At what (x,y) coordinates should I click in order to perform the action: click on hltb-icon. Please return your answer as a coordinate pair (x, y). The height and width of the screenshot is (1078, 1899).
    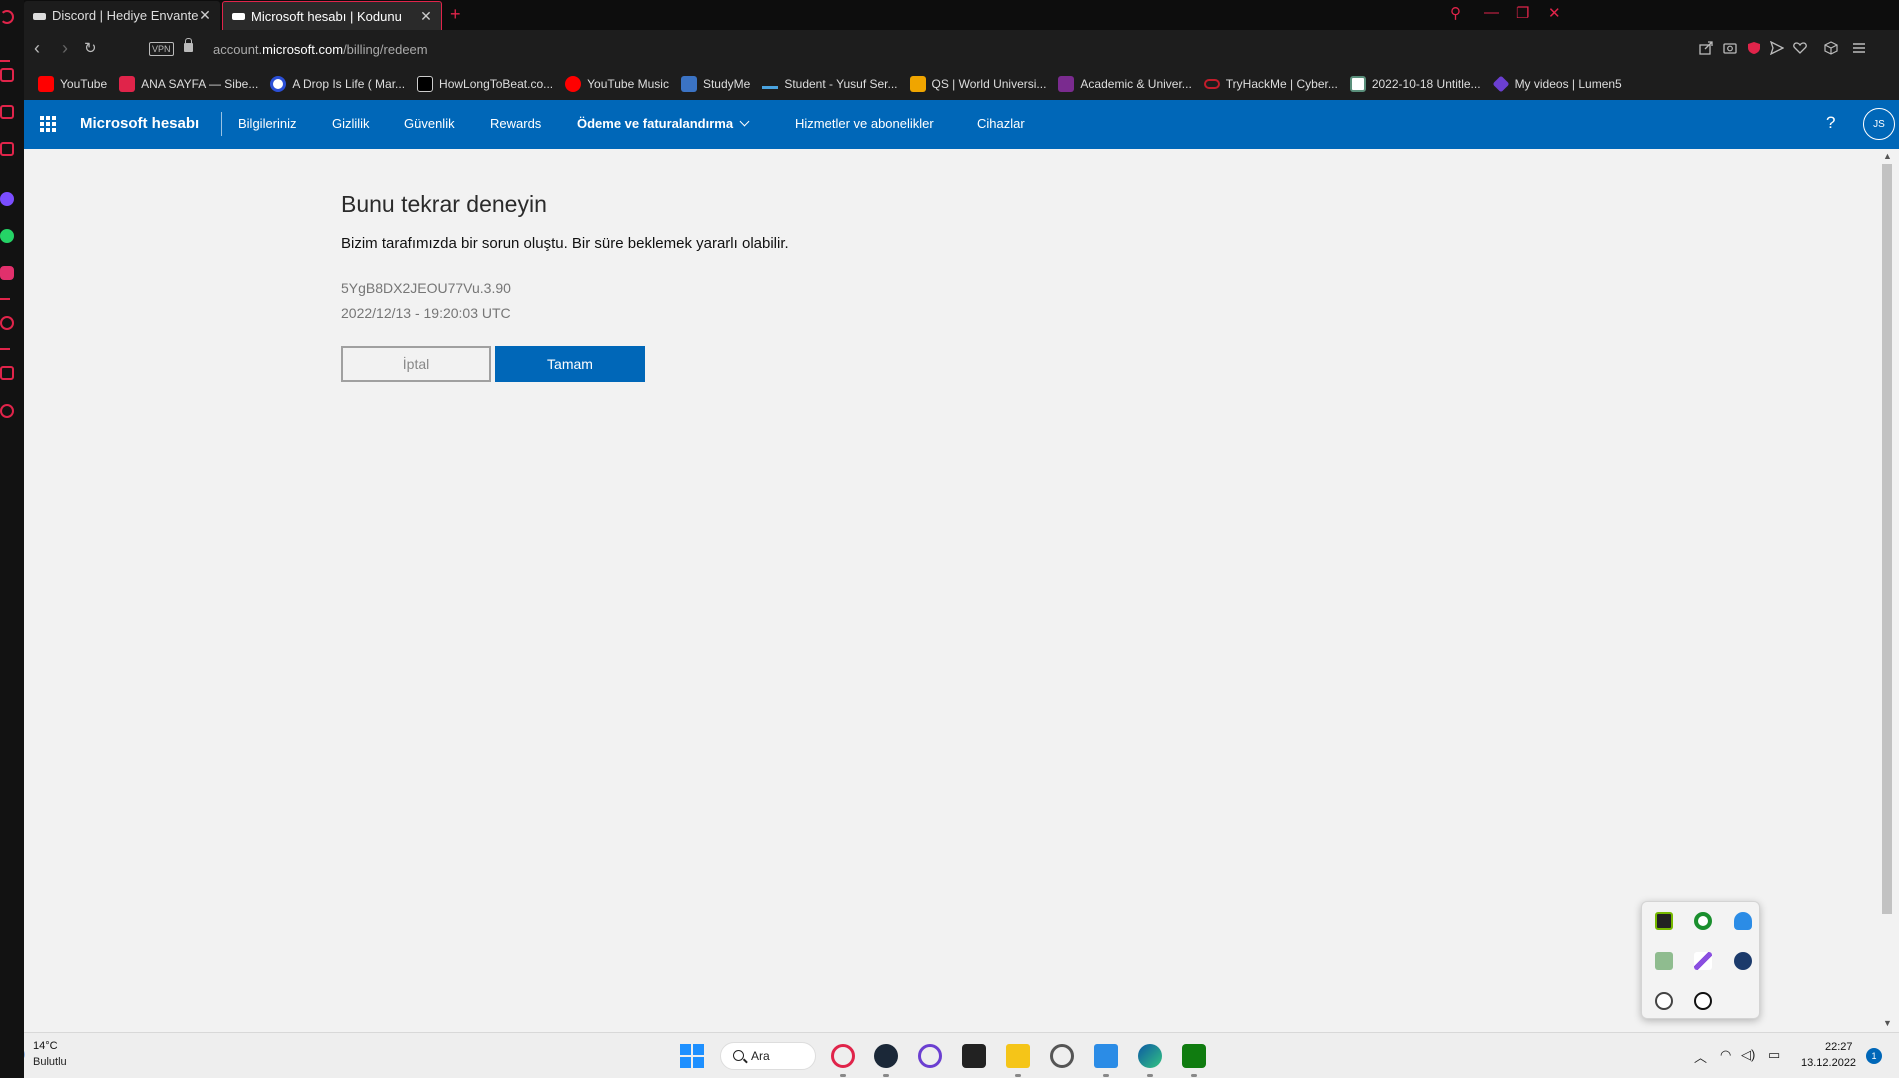
    Looking at the image, I should click on (425, 84).